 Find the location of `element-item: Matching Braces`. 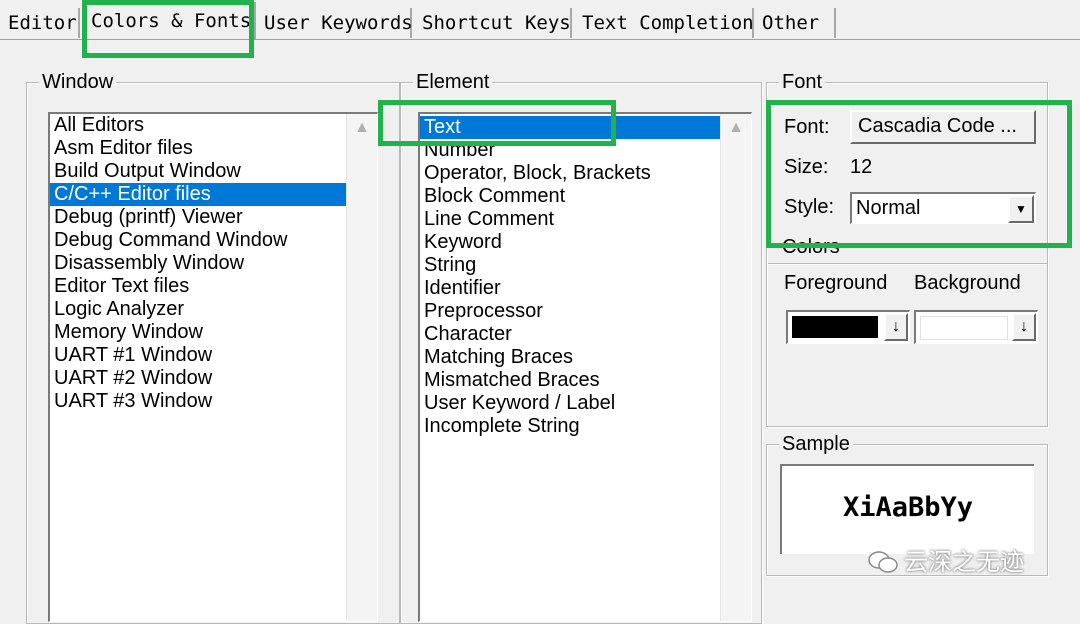

element-item: Matching Braces is located at coordinates (585, 357).